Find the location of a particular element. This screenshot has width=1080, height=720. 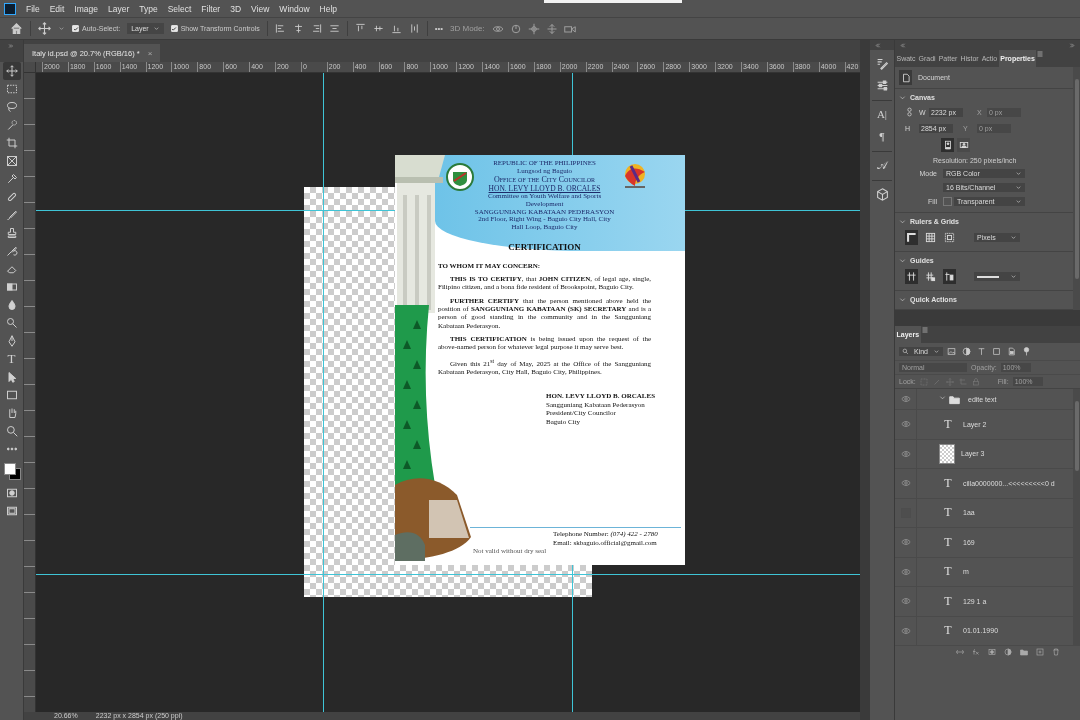

lasso-icon is located at coordinates (11, 107).